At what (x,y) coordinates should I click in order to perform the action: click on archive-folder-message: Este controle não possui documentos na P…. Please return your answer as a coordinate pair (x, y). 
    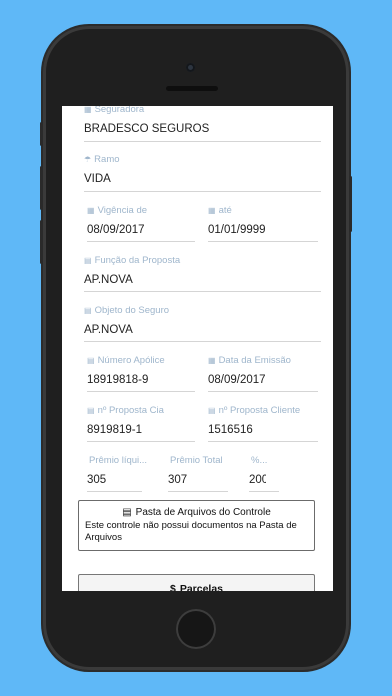
    Looking at the image, I should click on (191, 531).